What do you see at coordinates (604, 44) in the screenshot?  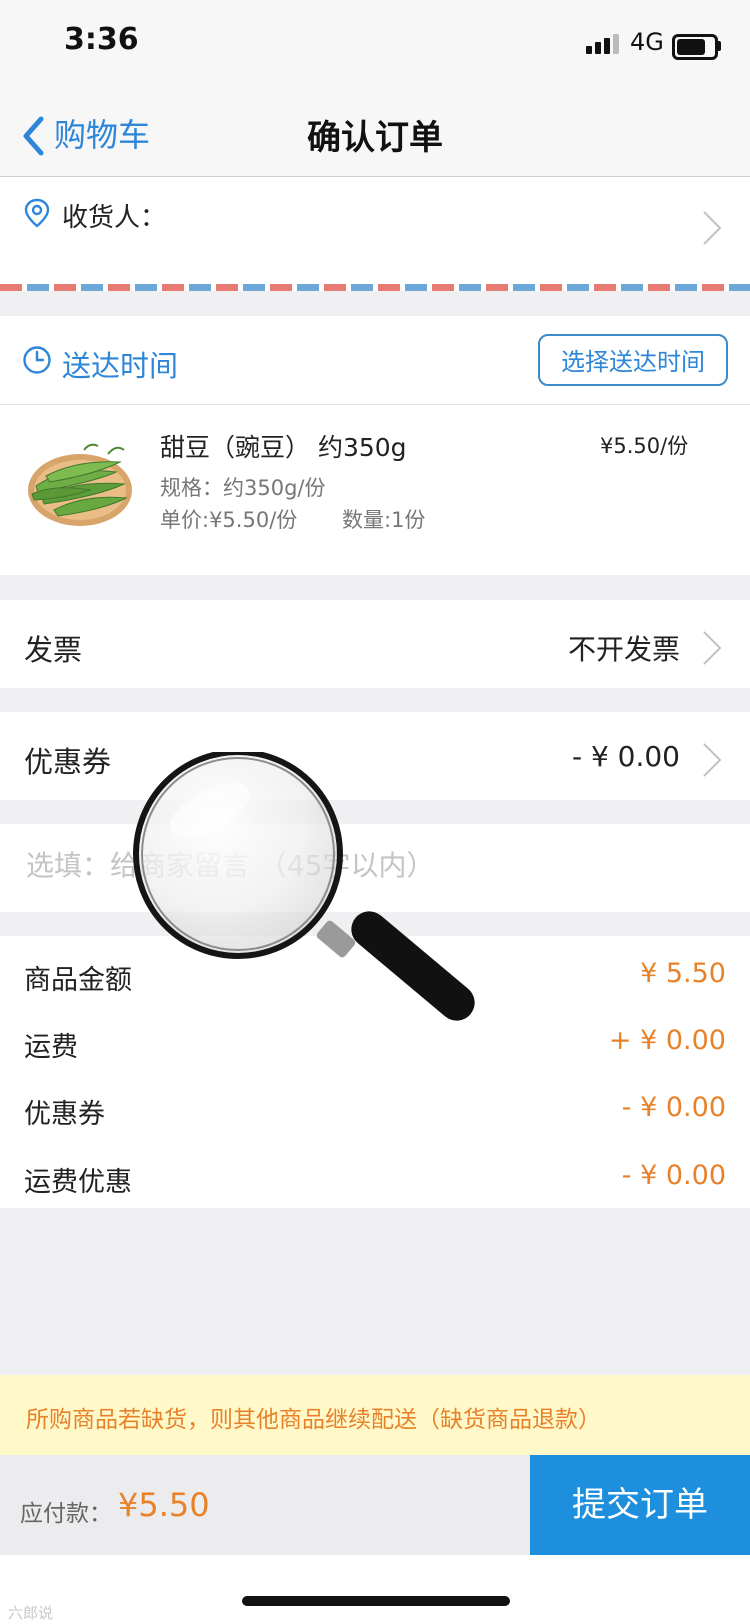 I see `signal-icon` at bounding box center [604, 44].